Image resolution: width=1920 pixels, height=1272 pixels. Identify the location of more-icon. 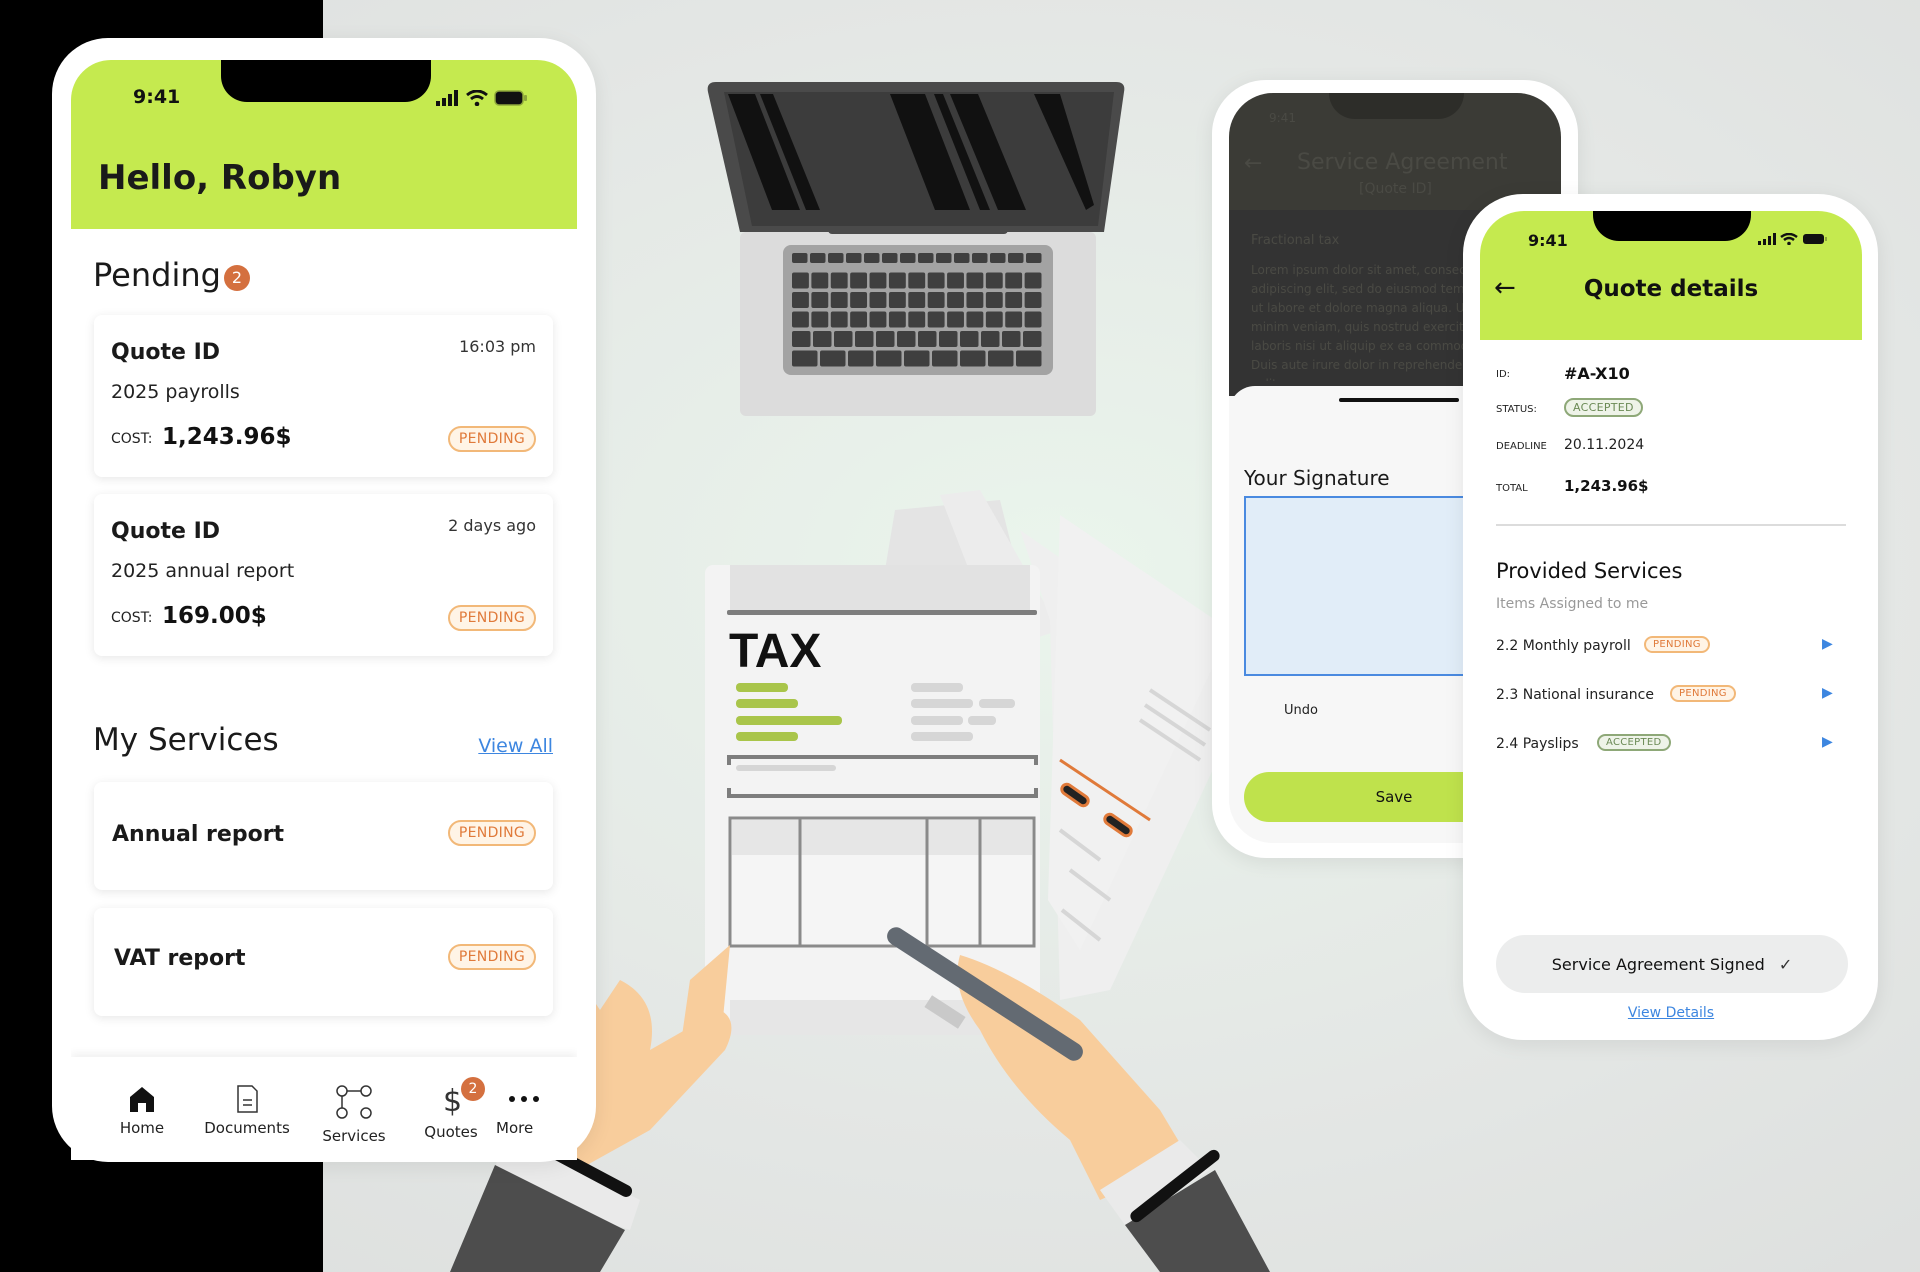
(524, 1099).